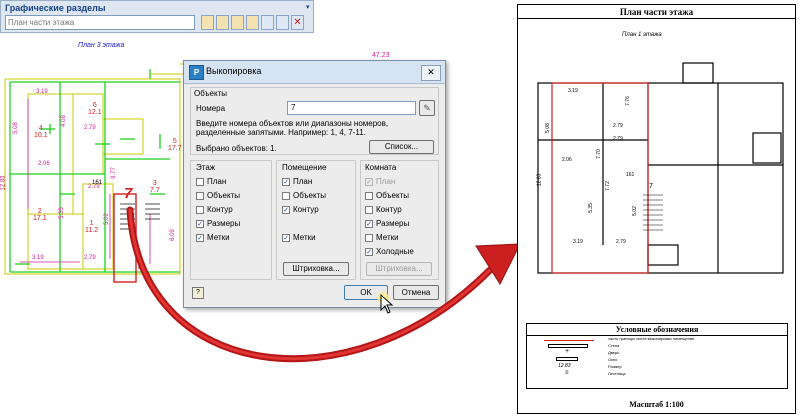  What do you see at coordinates (175, 145) in the screenshot?
I see `room-marker: 5 17.7` at bounding box center [175, 145].